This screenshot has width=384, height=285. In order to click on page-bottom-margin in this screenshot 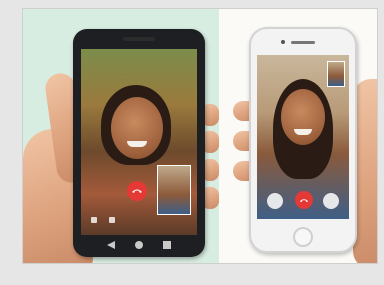, I will do `click(200, 275)`.